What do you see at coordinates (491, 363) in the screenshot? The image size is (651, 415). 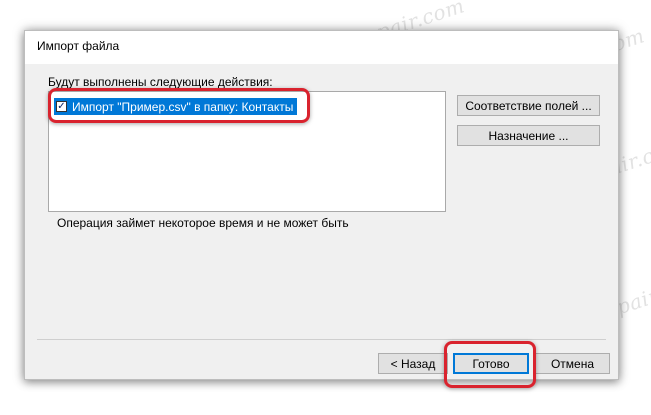 I see `finish-button: Готово` at bounding box center [491, 363].